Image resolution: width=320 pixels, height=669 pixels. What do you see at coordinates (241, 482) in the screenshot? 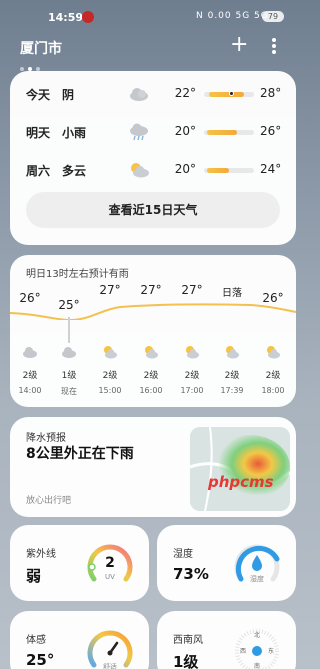
I see `watermark-logo: phpcms` at bounding box center [241, 482].